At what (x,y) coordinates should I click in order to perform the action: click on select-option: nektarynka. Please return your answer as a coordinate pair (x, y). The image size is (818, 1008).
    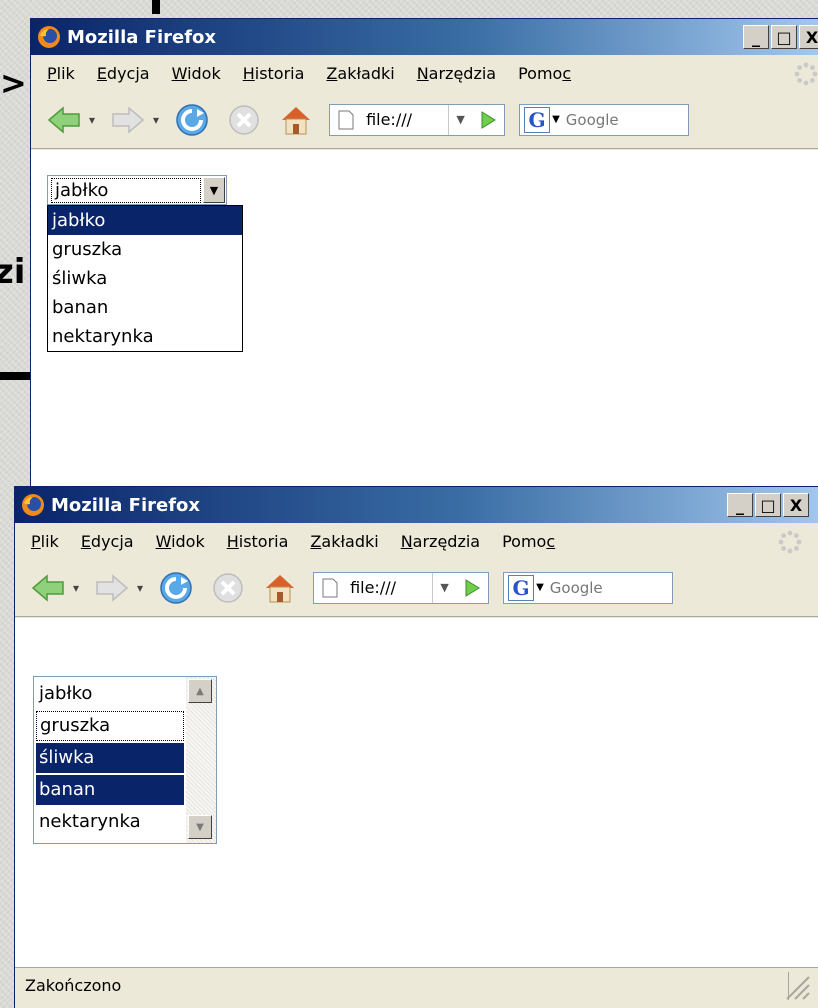
    Looking at the image, I should click on (145, 336).